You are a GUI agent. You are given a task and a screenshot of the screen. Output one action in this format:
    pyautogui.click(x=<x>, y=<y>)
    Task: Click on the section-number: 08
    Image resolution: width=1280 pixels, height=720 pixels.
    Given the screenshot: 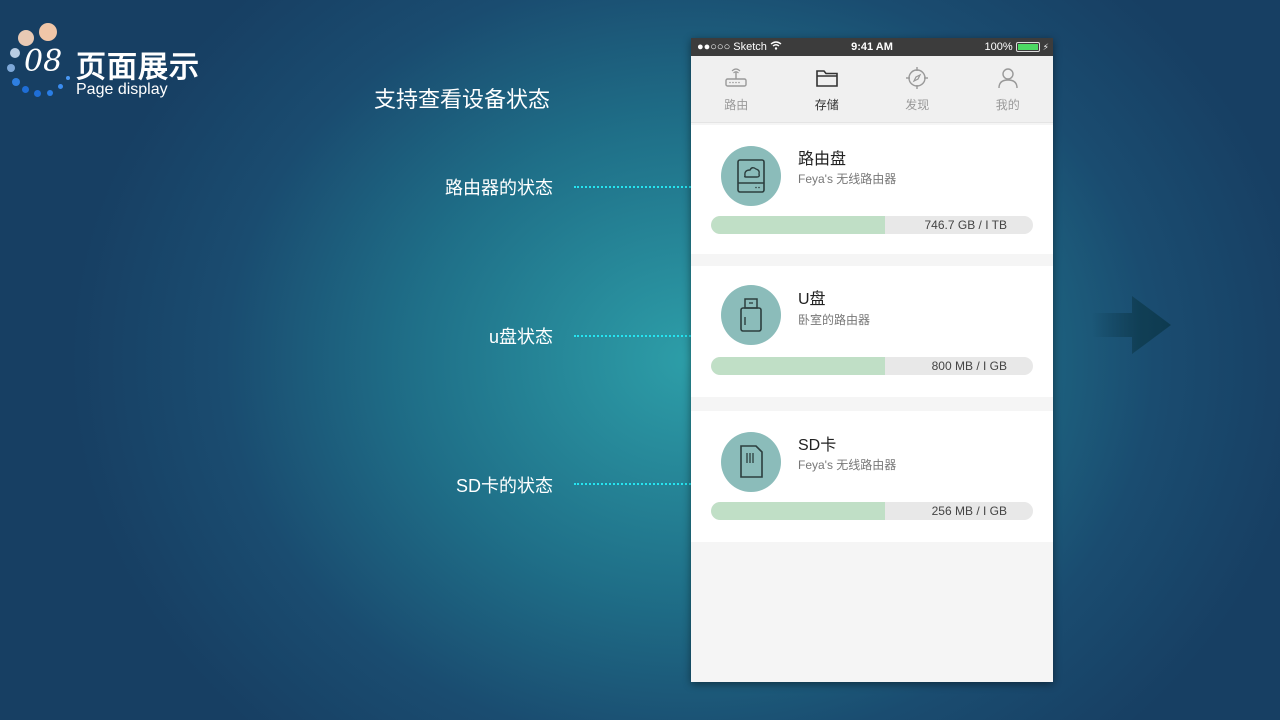 What is the action you would take?
    pyautogui.click(x=43, y=61)
    